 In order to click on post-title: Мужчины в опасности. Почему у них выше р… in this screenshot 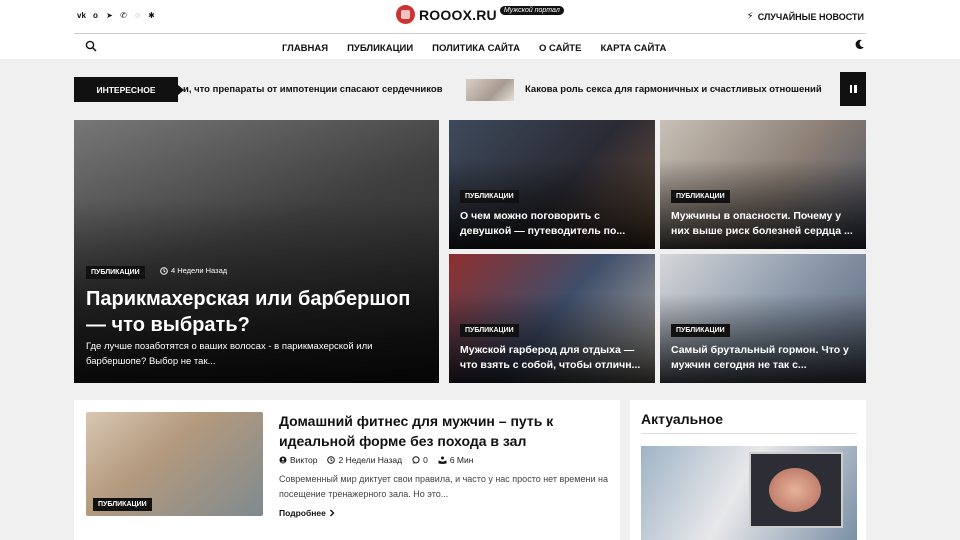, I will do `click(764, 224)`.